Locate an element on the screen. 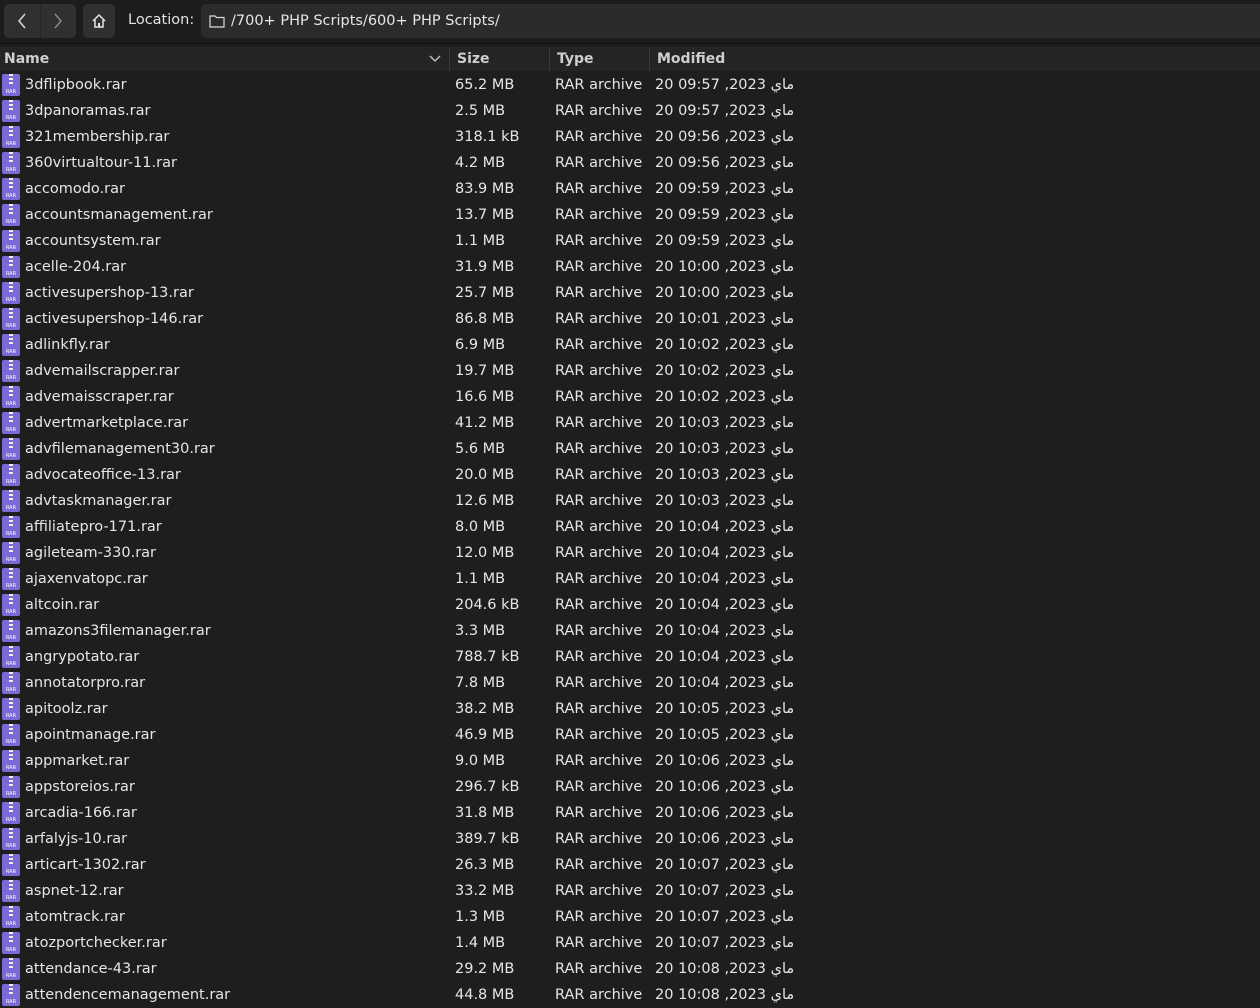  file-name: advfilemanagement30.rar is located at coordinates (120, 449).